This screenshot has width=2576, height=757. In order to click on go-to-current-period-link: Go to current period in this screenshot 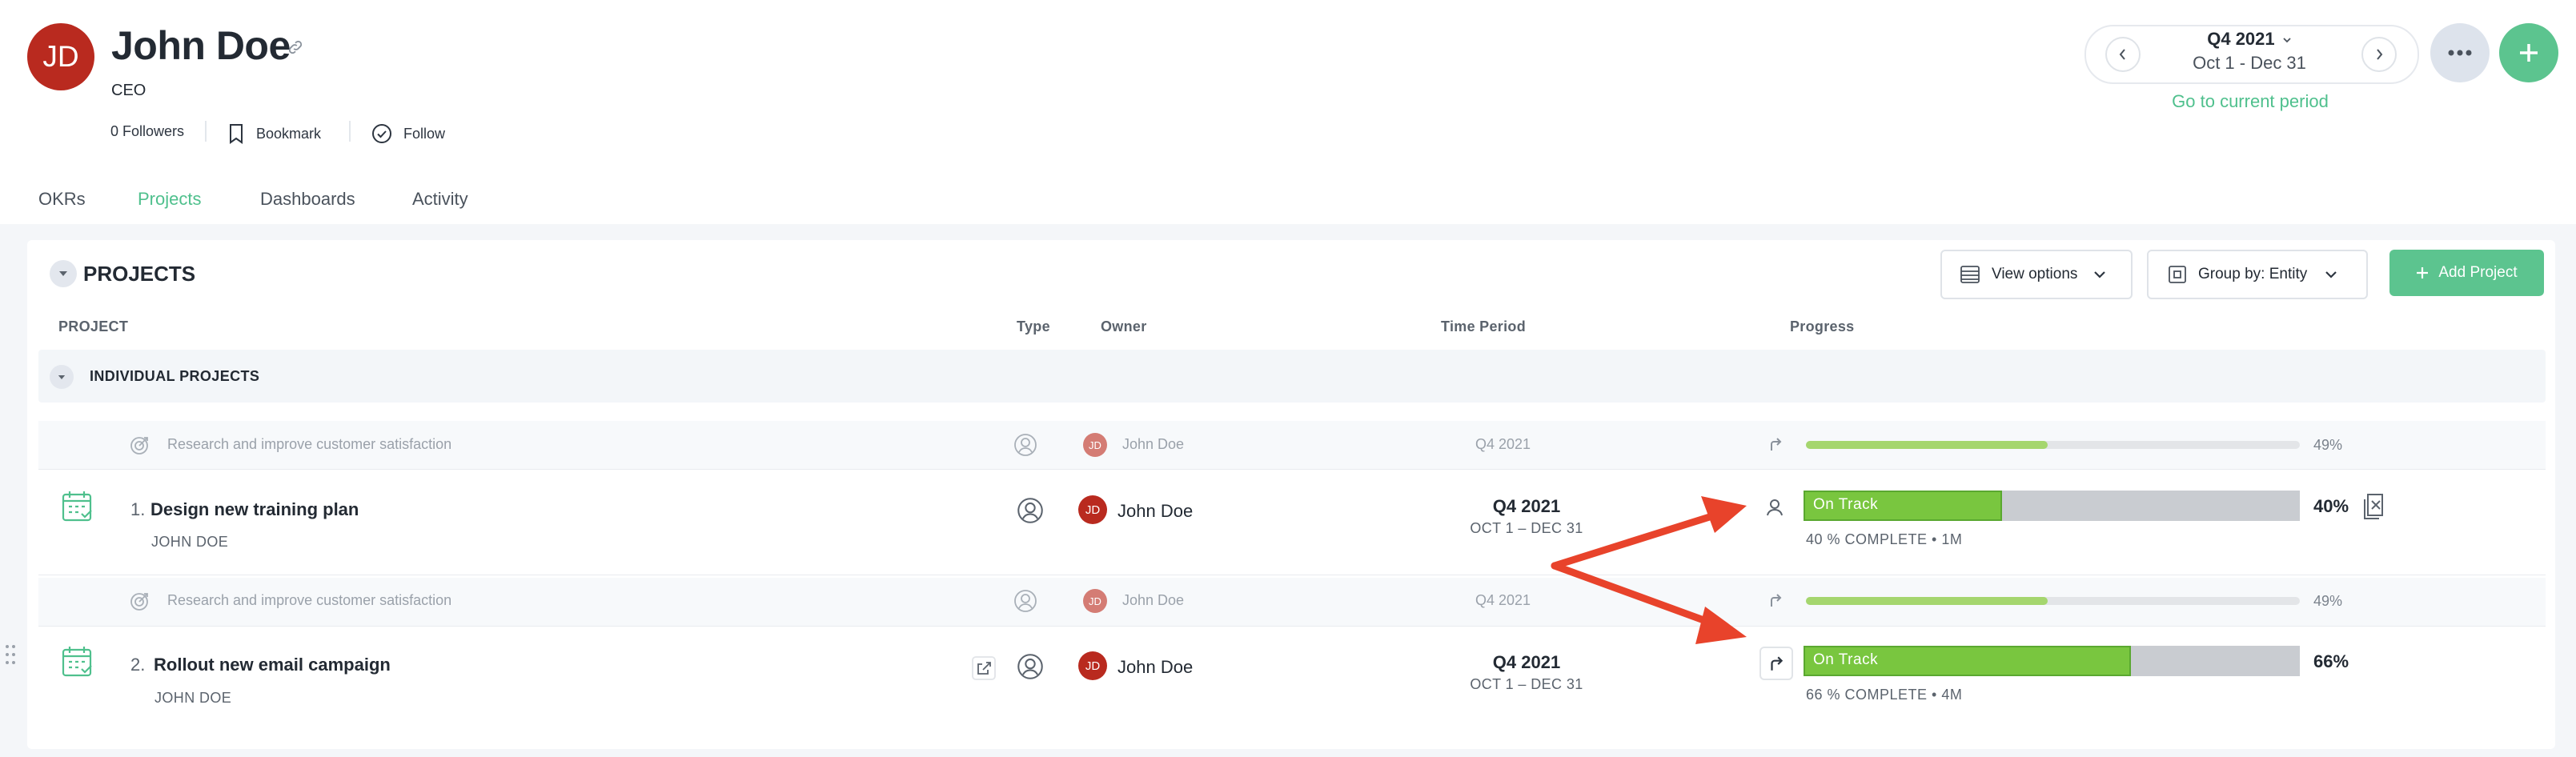, I will do `click(2250, 101)`.